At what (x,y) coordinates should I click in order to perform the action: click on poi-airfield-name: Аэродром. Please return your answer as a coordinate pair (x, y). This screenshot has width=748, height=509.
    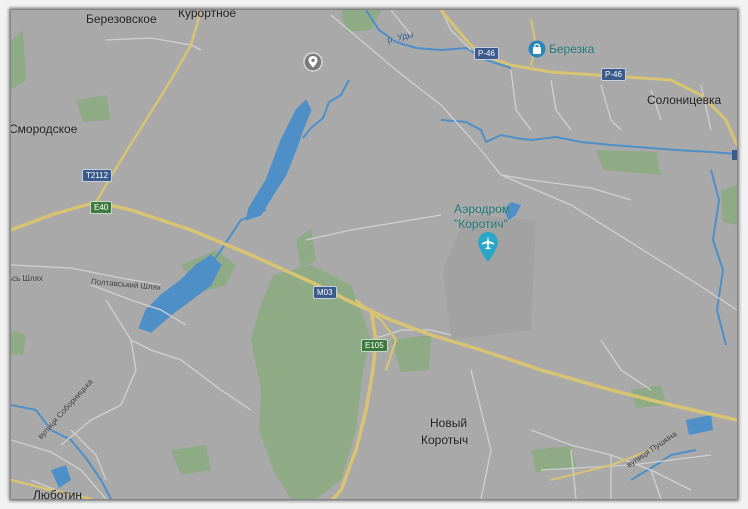
    Looking at the image, I should click on (482, 209).